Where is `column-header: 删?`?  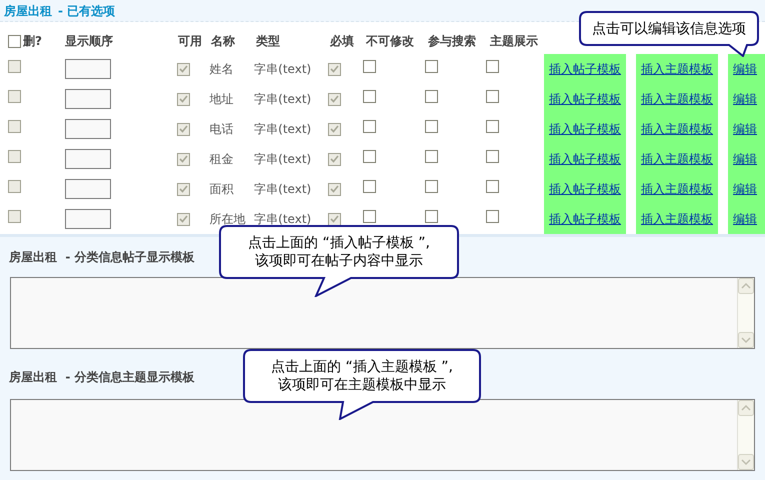
column-header: 删? is located at coordinates (32, 41).